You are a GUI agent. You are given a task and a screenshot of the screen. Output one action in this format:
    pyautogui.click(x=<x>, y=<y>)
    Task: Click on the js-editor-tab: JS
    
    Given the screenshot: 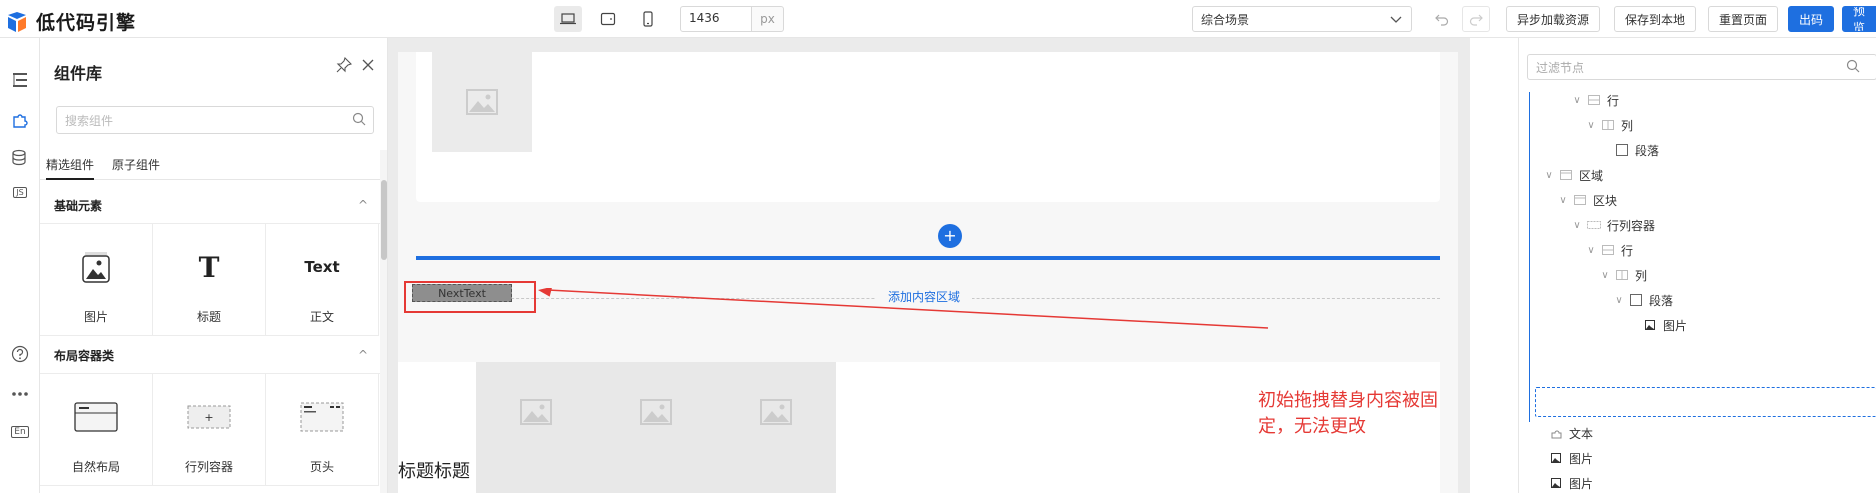 What is the action you would take?
    pyautogui.click(x=20, y=192)
    